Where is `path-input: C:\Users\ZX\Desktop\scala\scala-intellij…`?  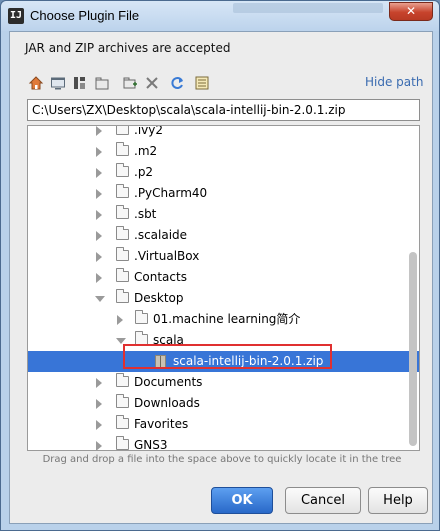 path-input: C:\Users\ZX\Desktop\scala\scala-intellij… is located at coordinates (223, 110).